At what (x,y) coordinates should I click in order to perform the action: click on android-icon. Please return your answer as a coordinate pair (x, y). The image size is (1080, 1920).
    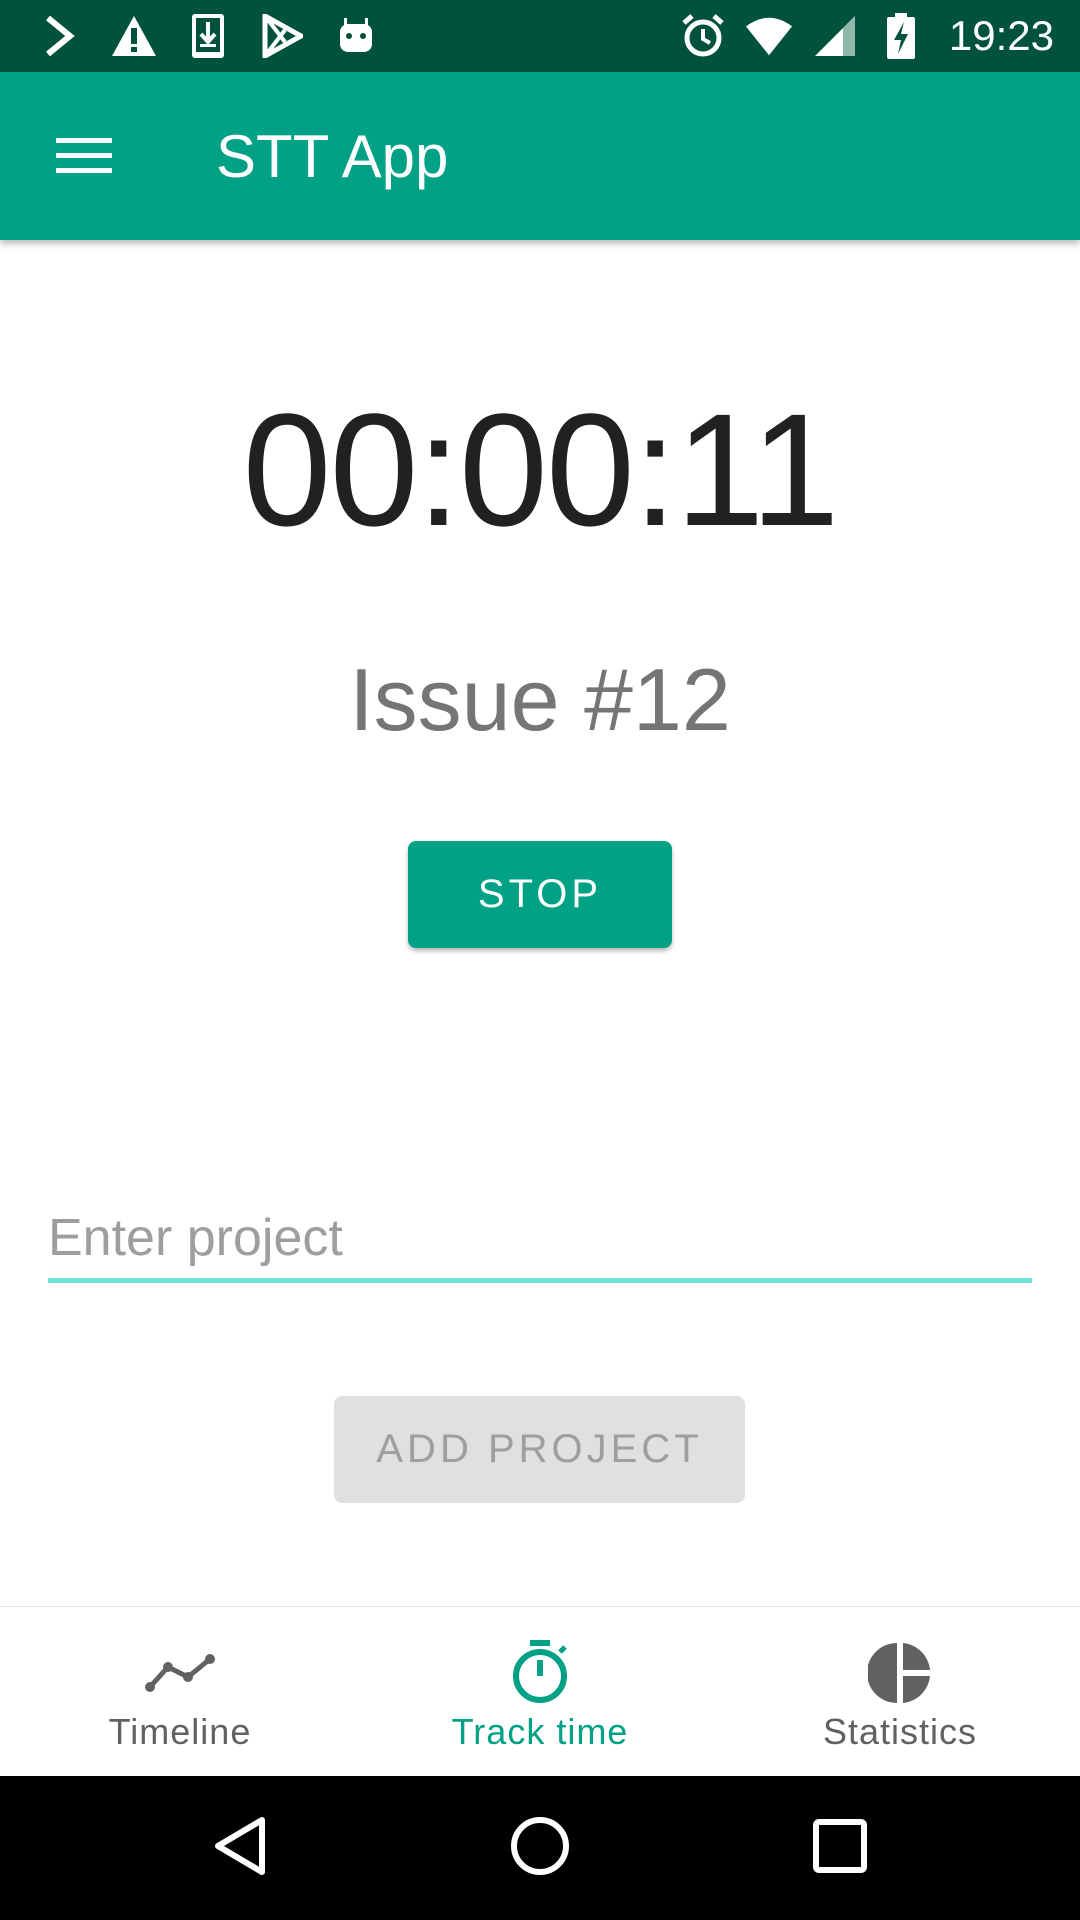
    Looking at the image, I should click on (356, 36).